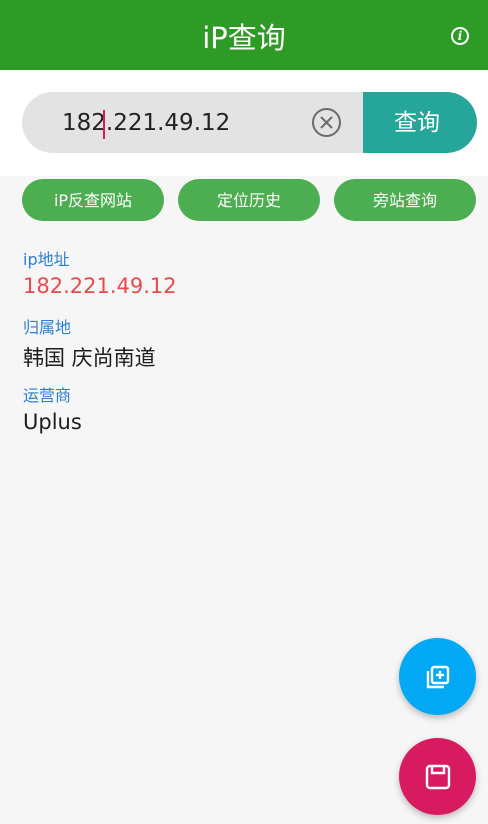  I want to click on isp-label: 运营商, so click(47, 395).